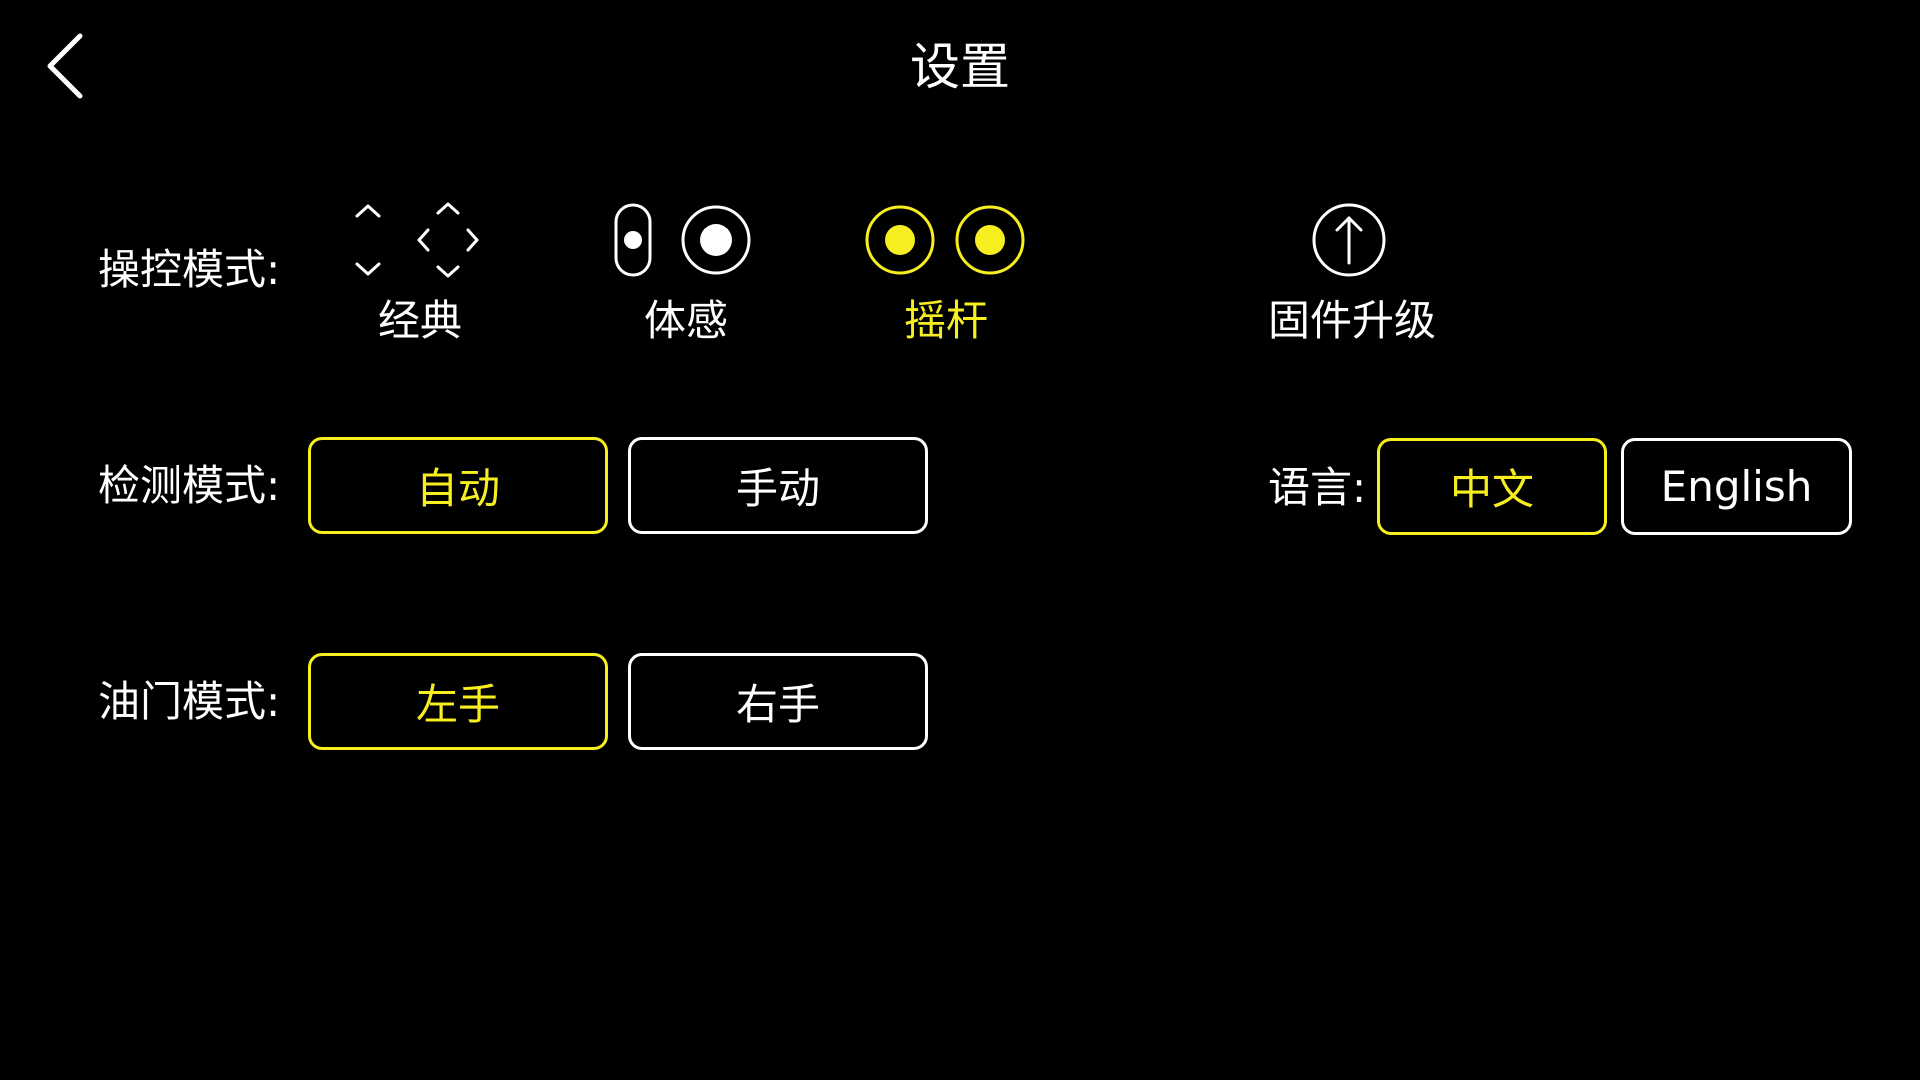 The width and height of the screenshot is (1920, 1080). I want to click on firmware-upgrade-button: 固件升级, so click(1352, 275).